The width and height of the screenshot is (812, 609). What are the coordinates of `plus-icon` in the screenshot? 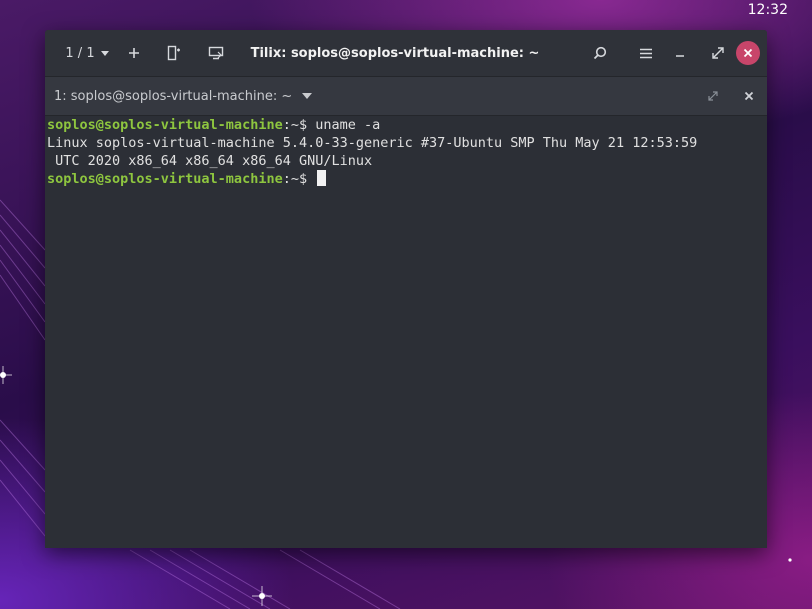 It's located at (134, 53).